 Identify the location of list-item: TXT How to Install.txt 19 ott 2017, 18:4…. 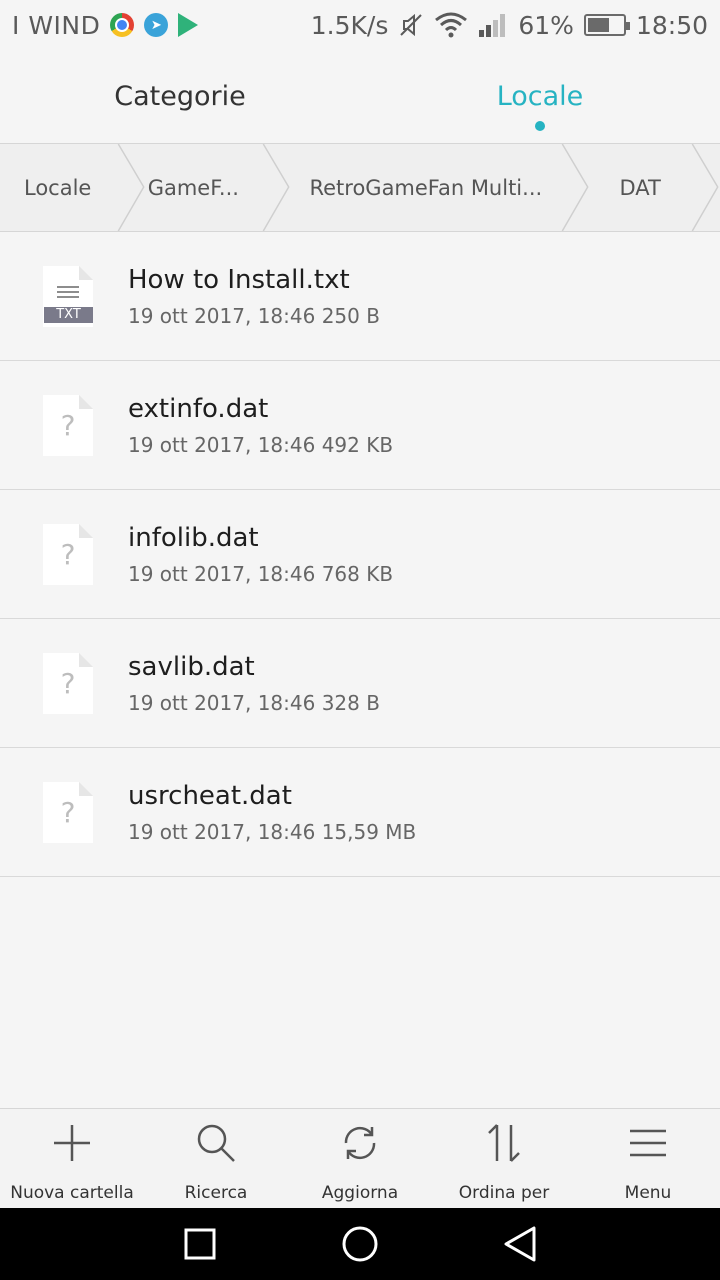
(360, 296).